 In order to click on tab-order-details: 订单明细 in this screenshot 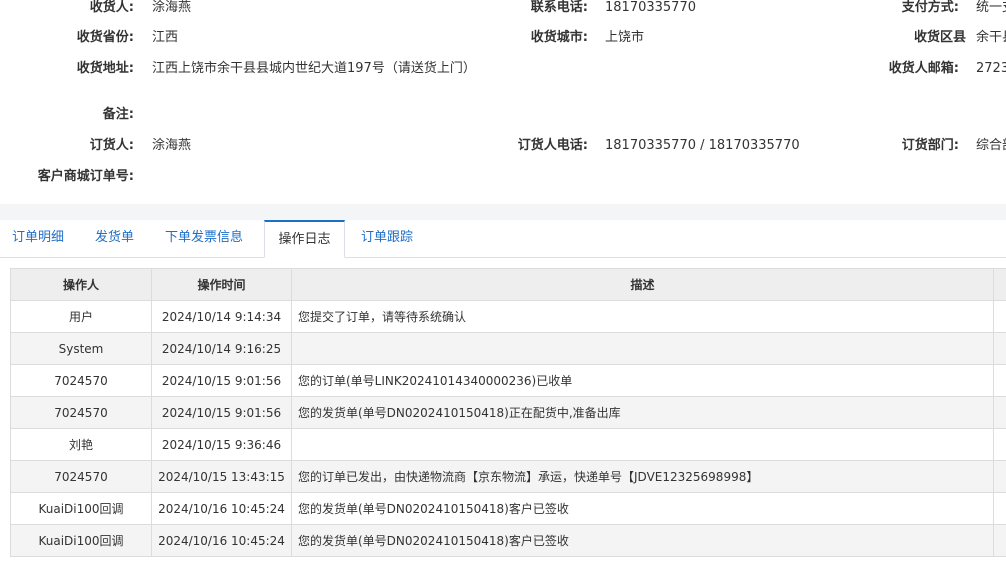, I will do `click(38, 238)`.